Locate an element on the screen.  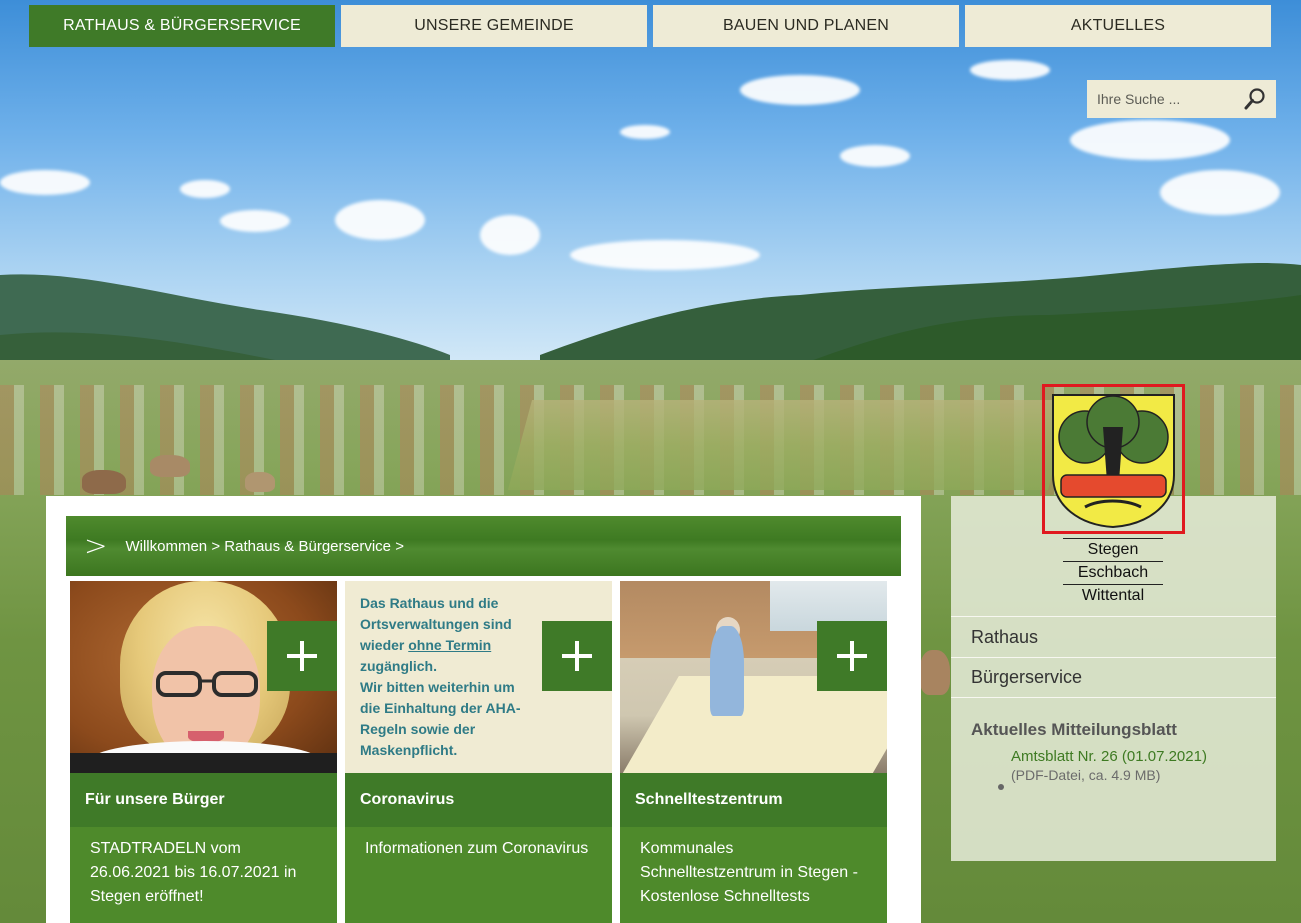
sidebar-item-buergerservice: Bürgerservice is located at coordinates (1113, 677).